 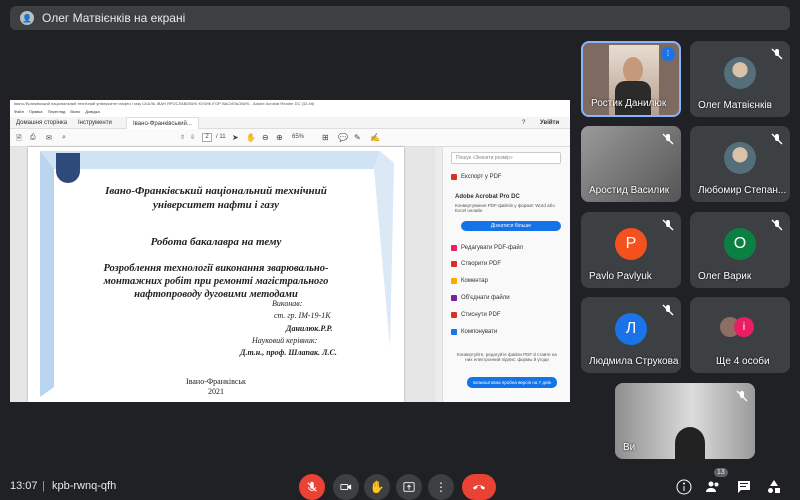 What do you see at coordinates (631, 329) in the screenshot?
I see `participant-avatar: Л` at bounding box center [631, 329].